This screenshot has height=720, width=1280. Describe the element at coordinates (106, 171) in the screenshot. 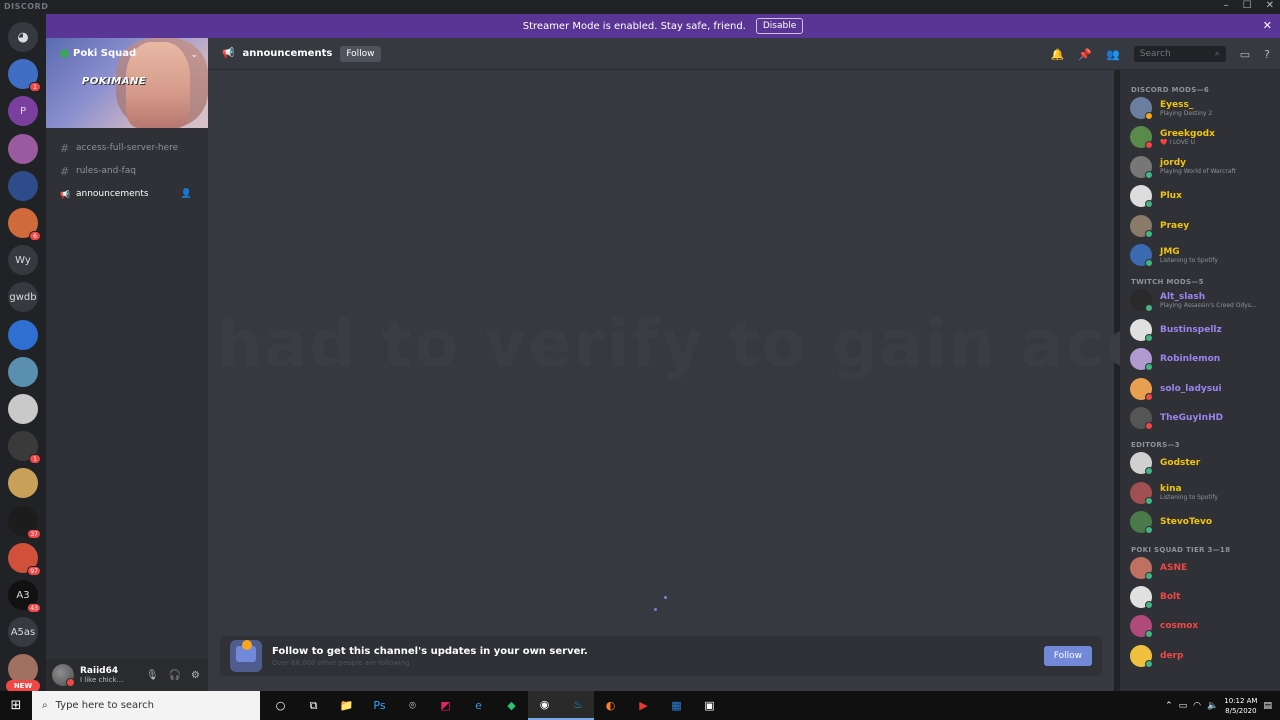

I see `channel-name: rules-and-faq` at that location.